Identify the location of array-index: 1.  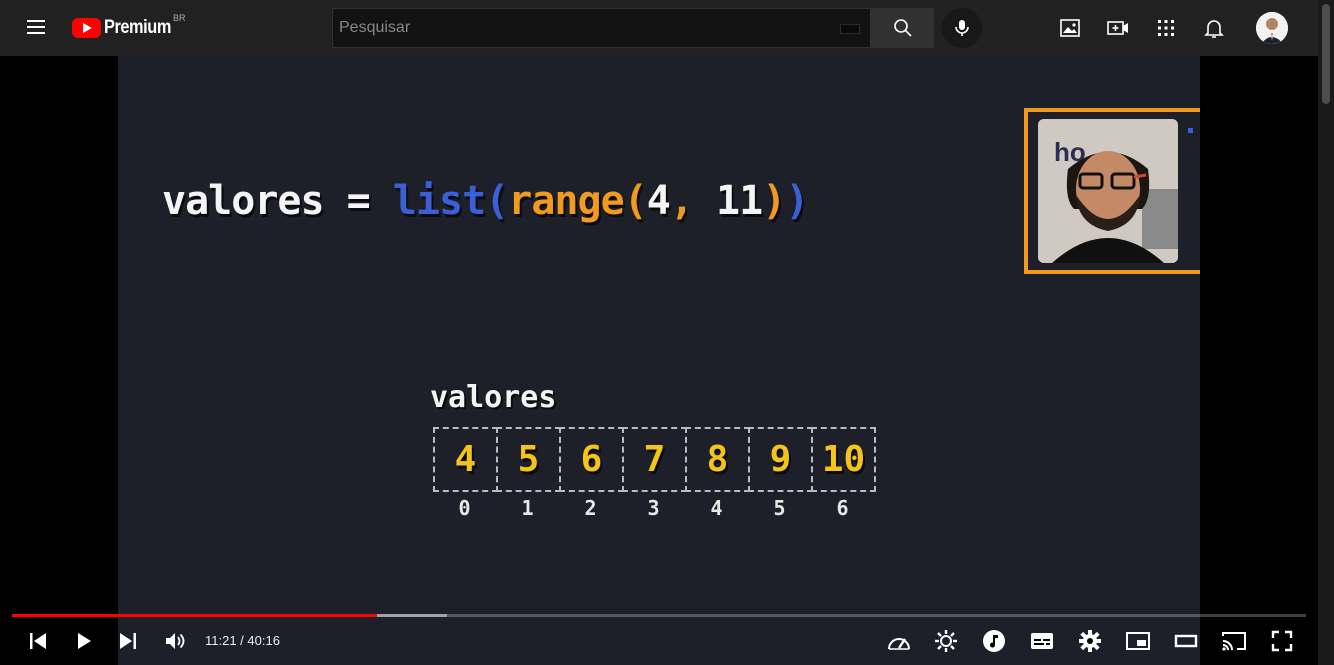
(527, 508).